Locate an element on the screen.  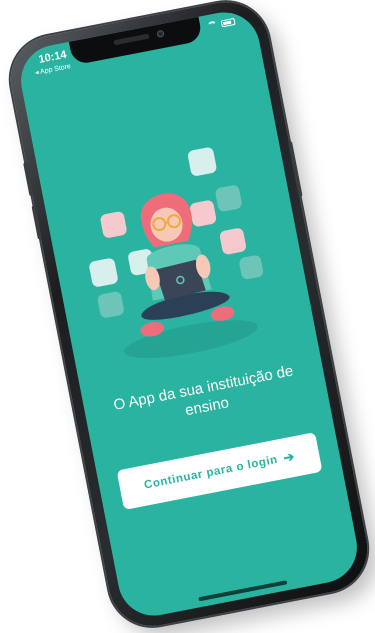
front-camera is located at coordinates (160, 33).